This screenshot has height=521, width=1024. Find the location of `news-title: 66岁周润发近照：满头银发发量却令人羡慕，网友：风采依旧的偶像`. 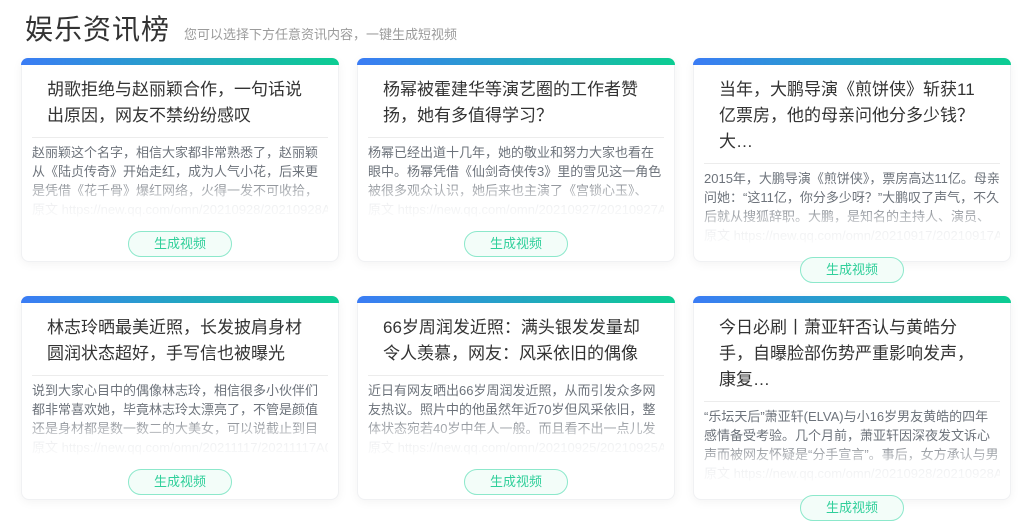

news-title: 66岁周润发近照：满头银发发量却令人羡慕，网友：风采依旧的偶像 is located at coordinates (511, 340).